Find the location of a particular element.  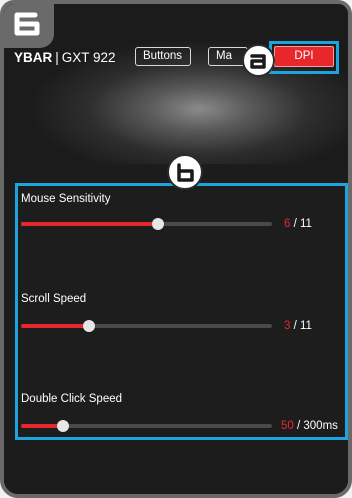

bottom-area is located at coordinates (176, 467).